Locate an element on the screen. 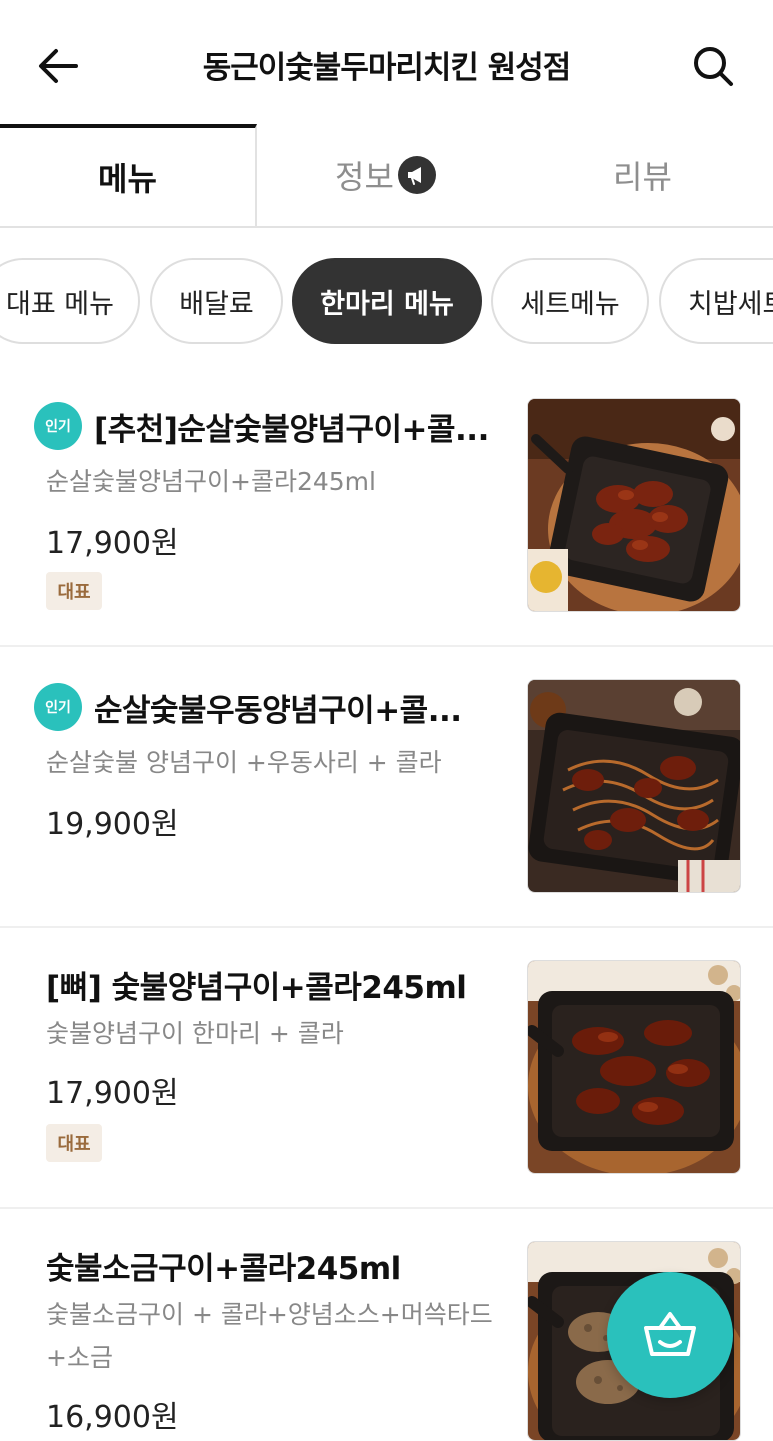 This screenshot has height=1441, width=773. basket-icon is located at coordinates (670, 1334).